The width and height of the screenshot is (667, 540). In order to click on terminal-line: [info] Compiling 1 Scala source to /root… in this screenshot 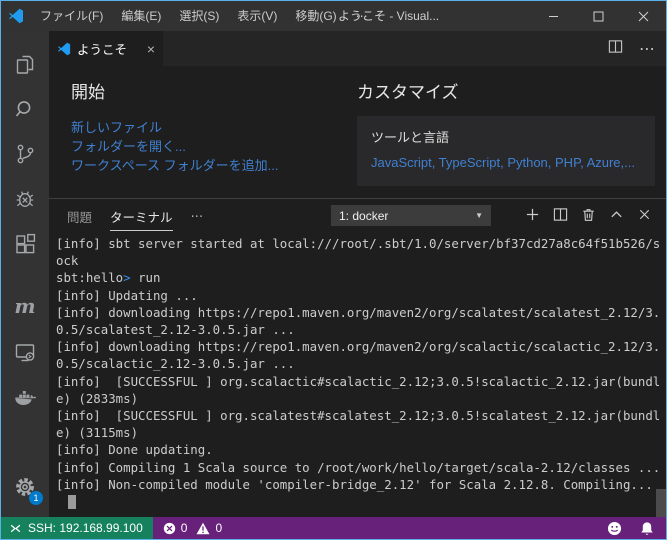, I will do `click(358, 467)`.